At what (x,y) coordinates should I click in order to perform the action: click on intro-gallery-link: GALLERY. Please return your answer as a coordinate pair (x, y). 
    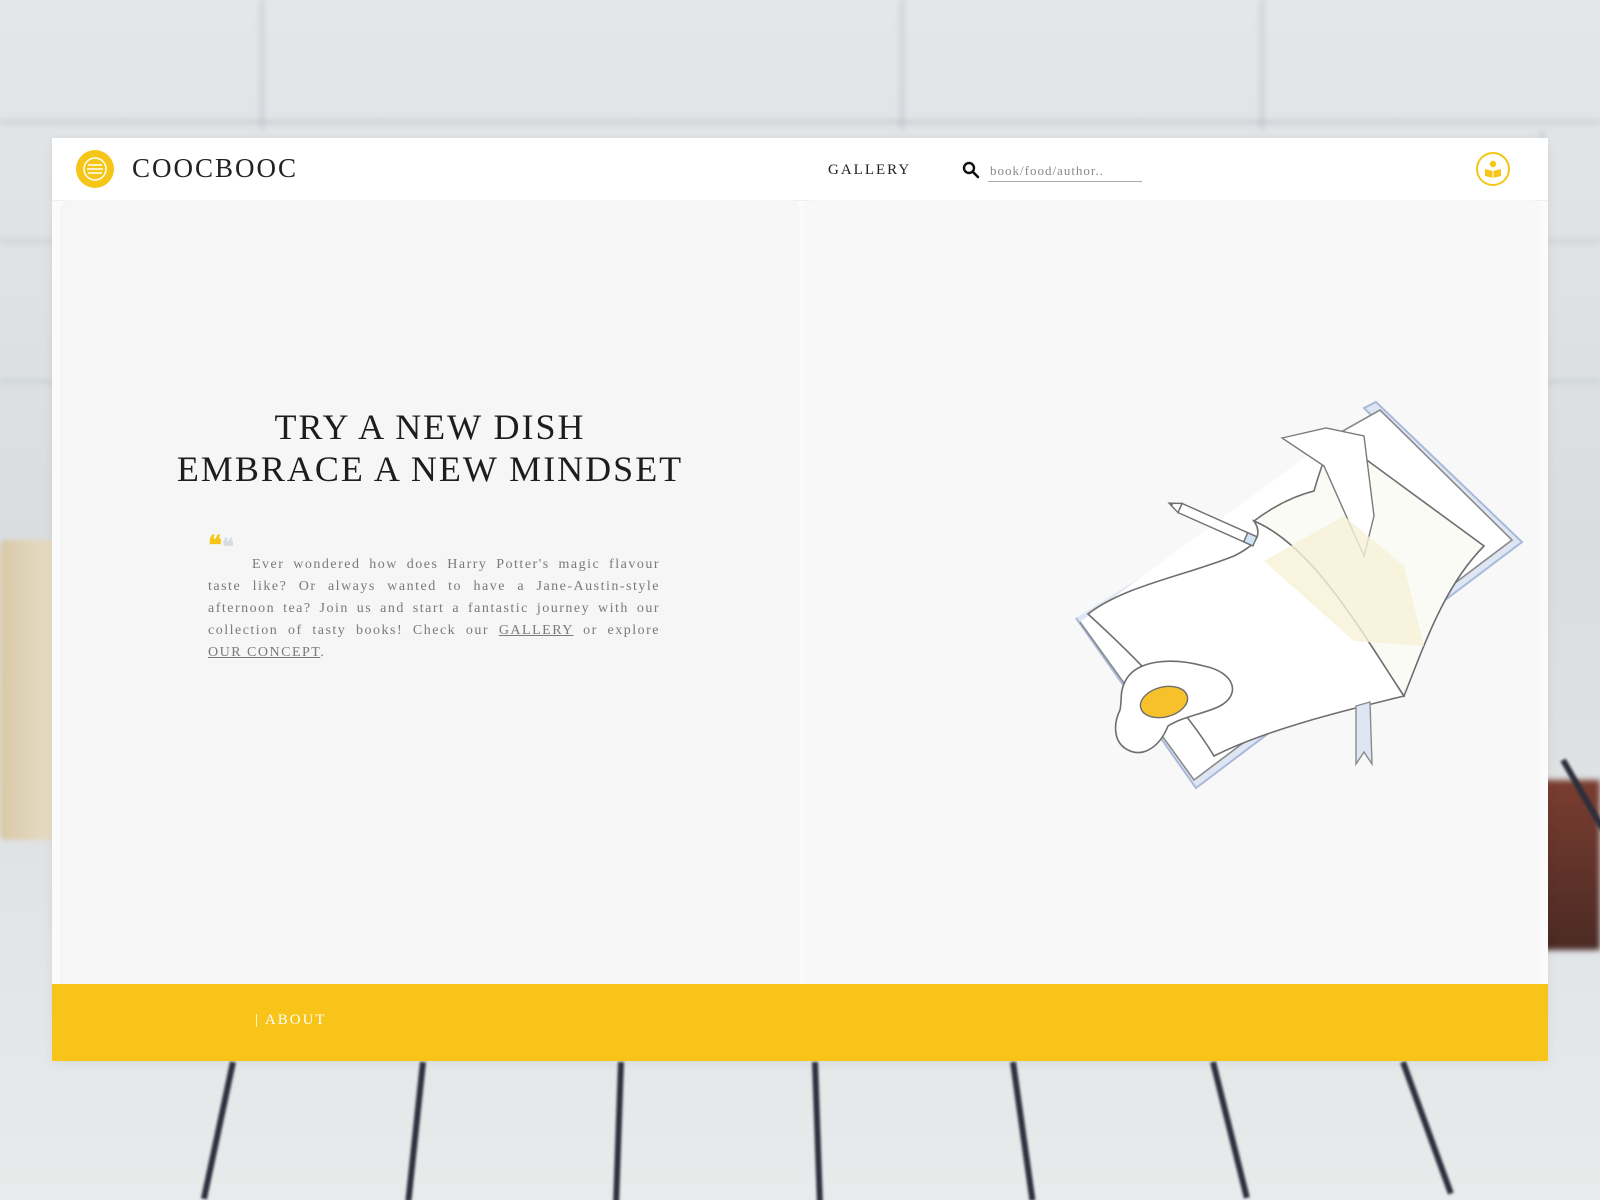
    Looking at the image, I should click on (536, 630).